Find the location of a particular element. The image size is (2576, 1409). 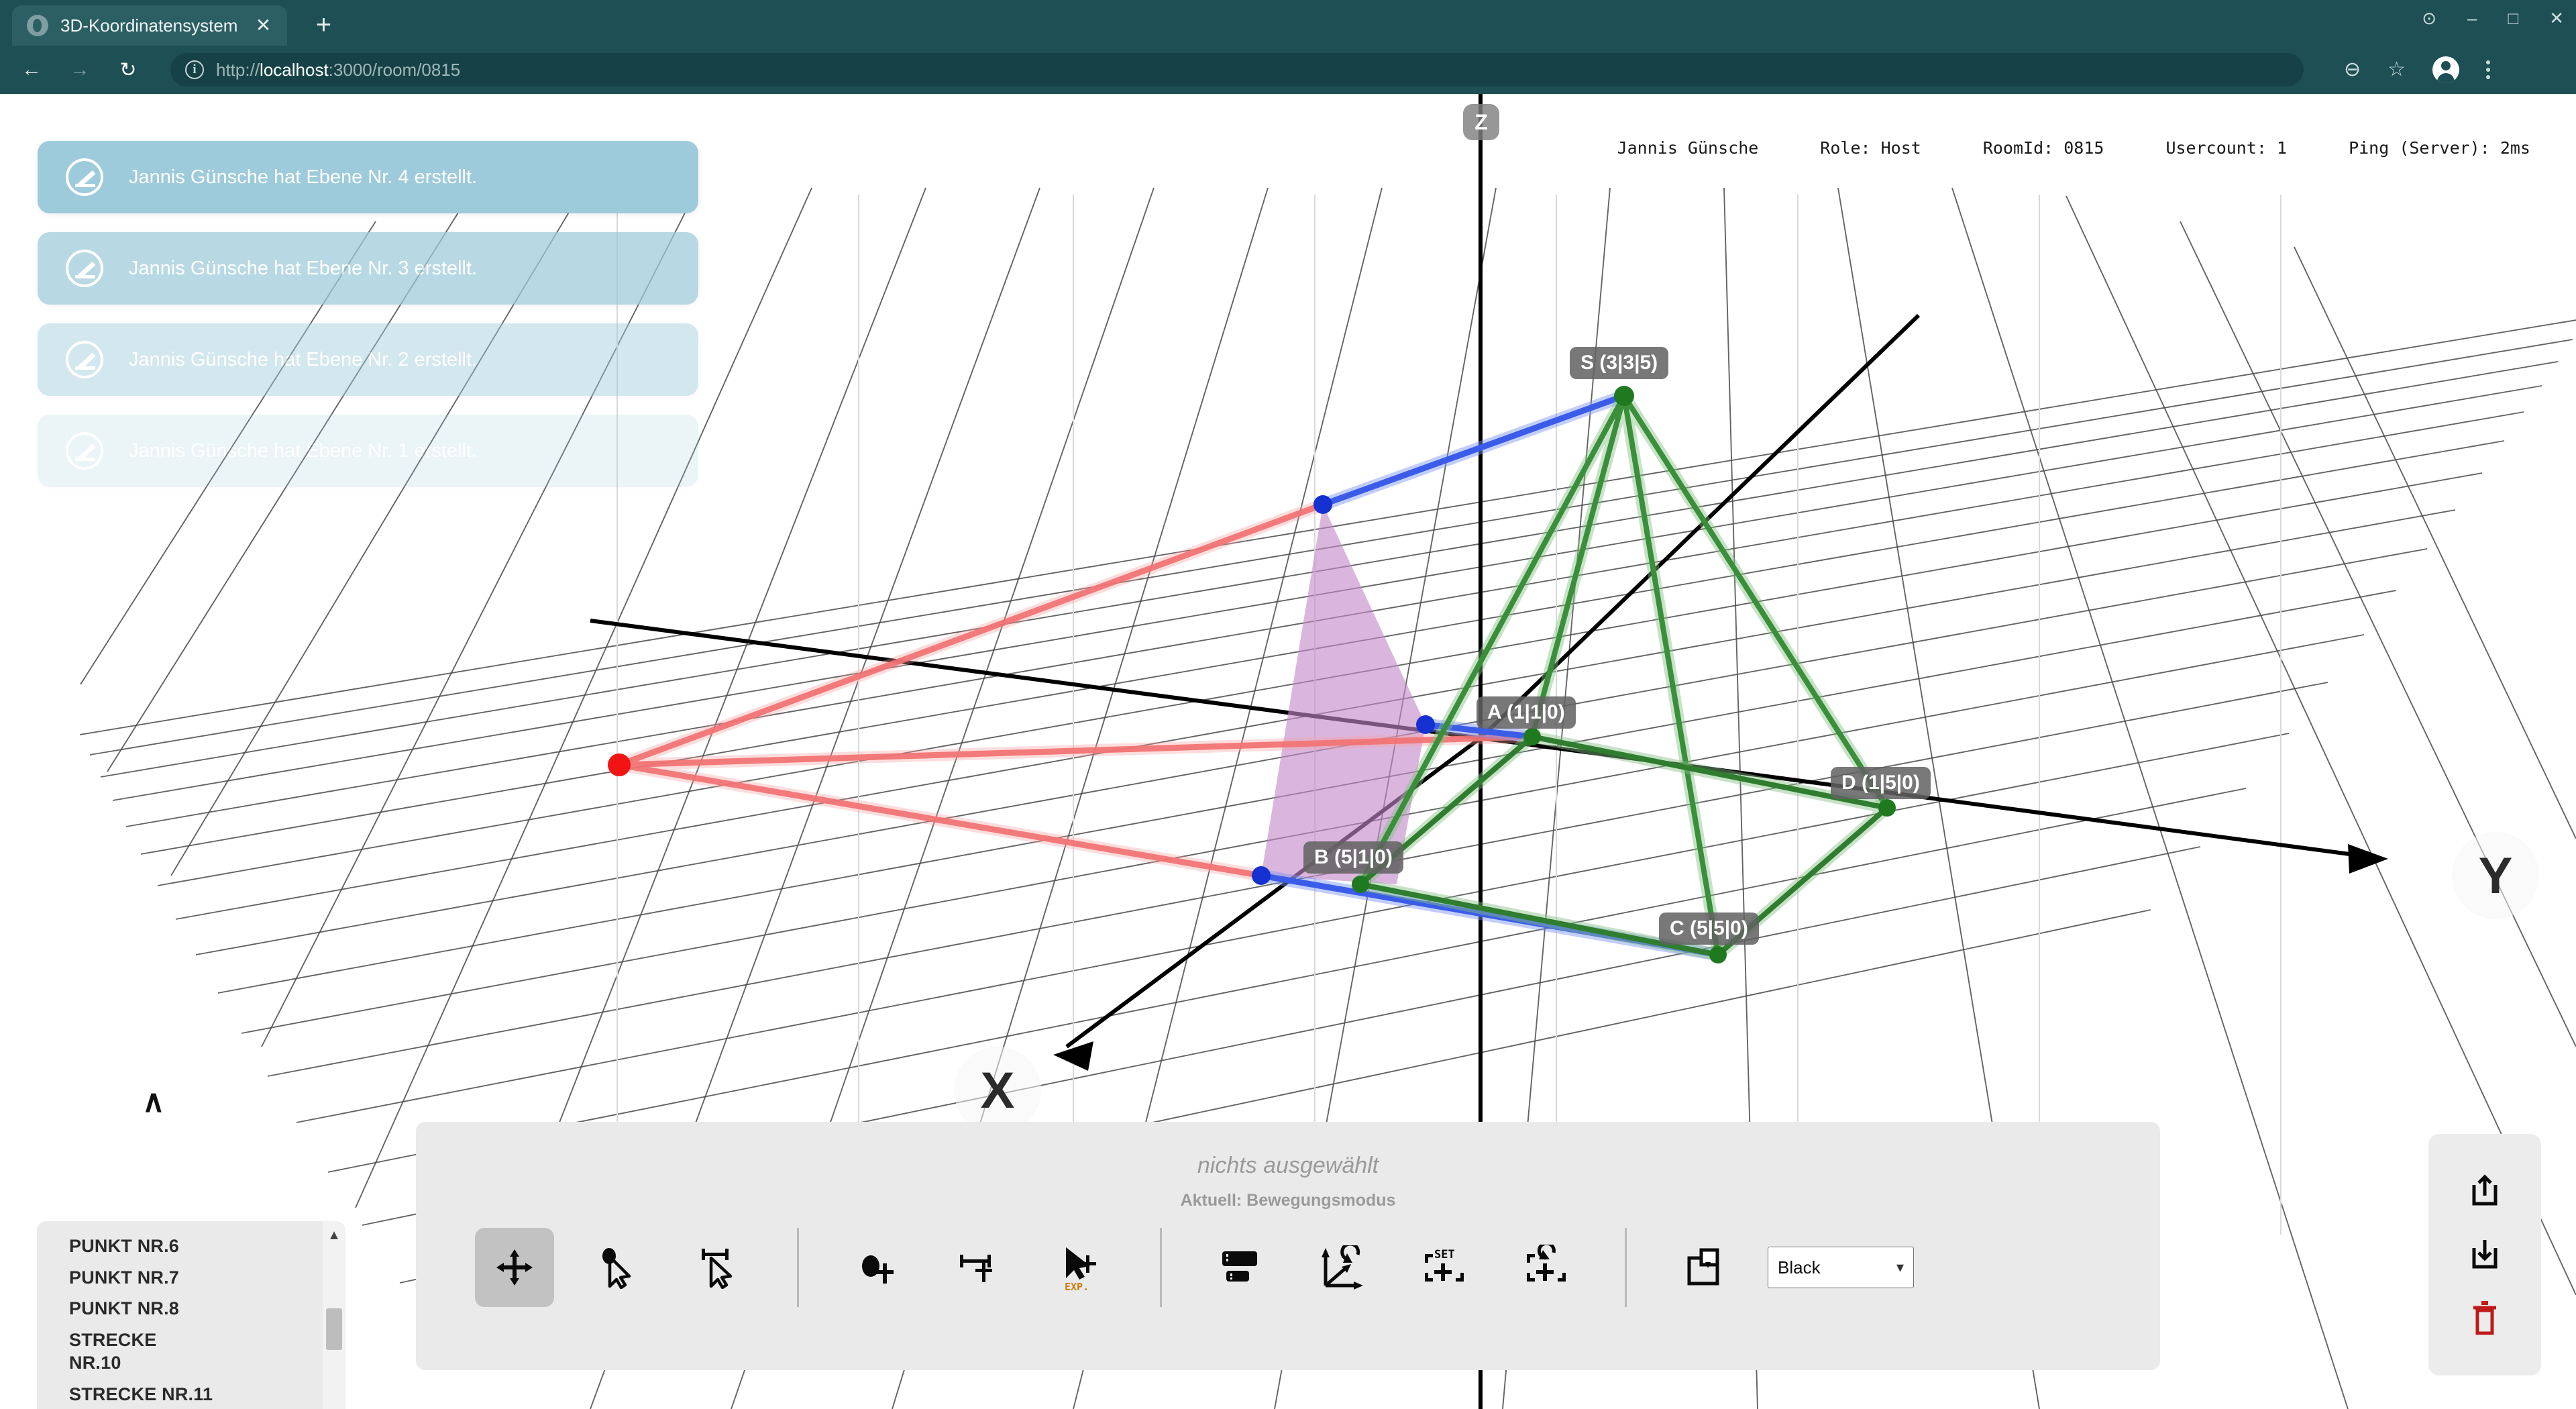

zoom-out-icon: ⊖ is located at coordinates (2352, 70).